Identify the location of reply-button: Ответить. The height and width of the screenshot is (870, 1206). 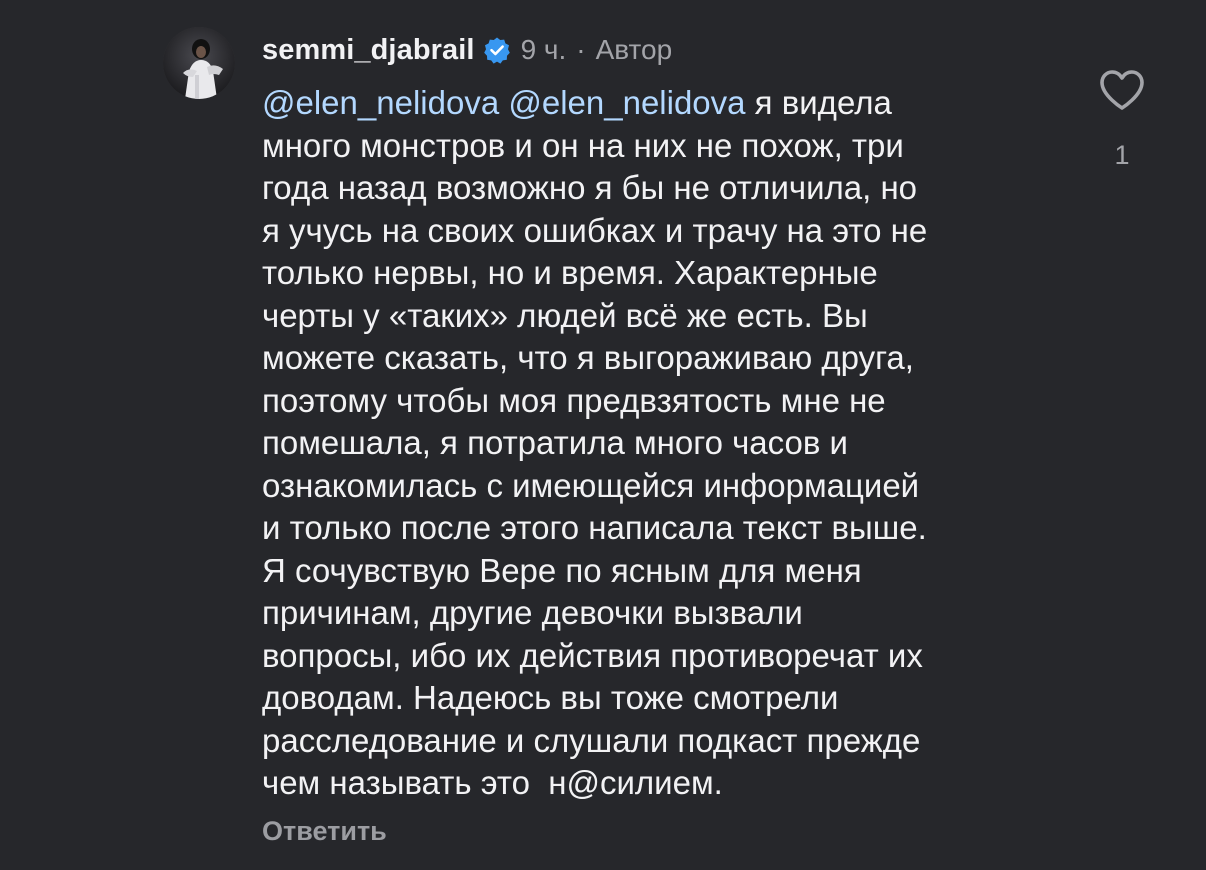
(324, 831).